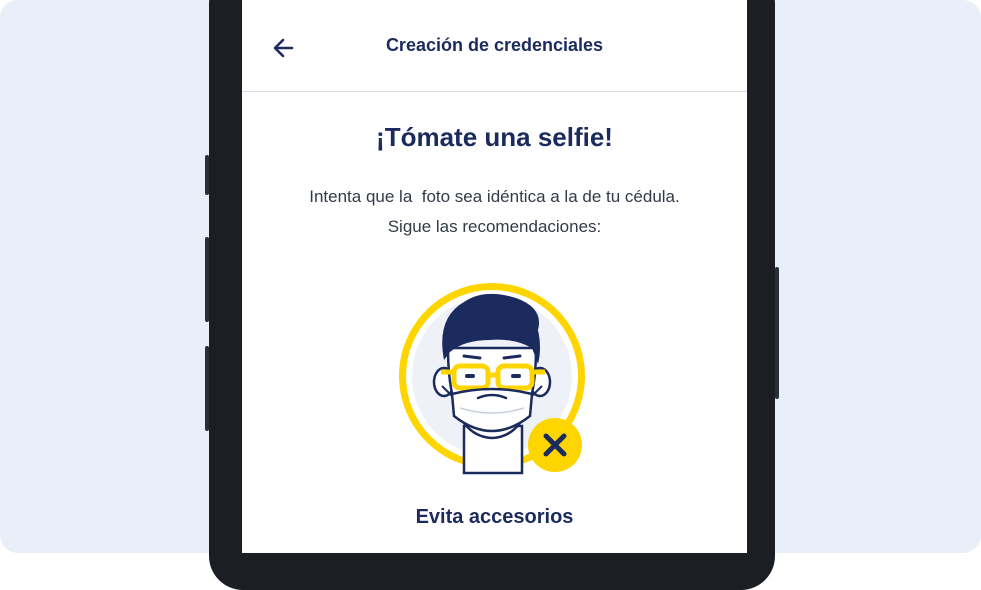 This screenshot has height=590, width=981. Describe the element at coordinates (494, 378) in the screenshot. I see `selfie-illustration` at that location.